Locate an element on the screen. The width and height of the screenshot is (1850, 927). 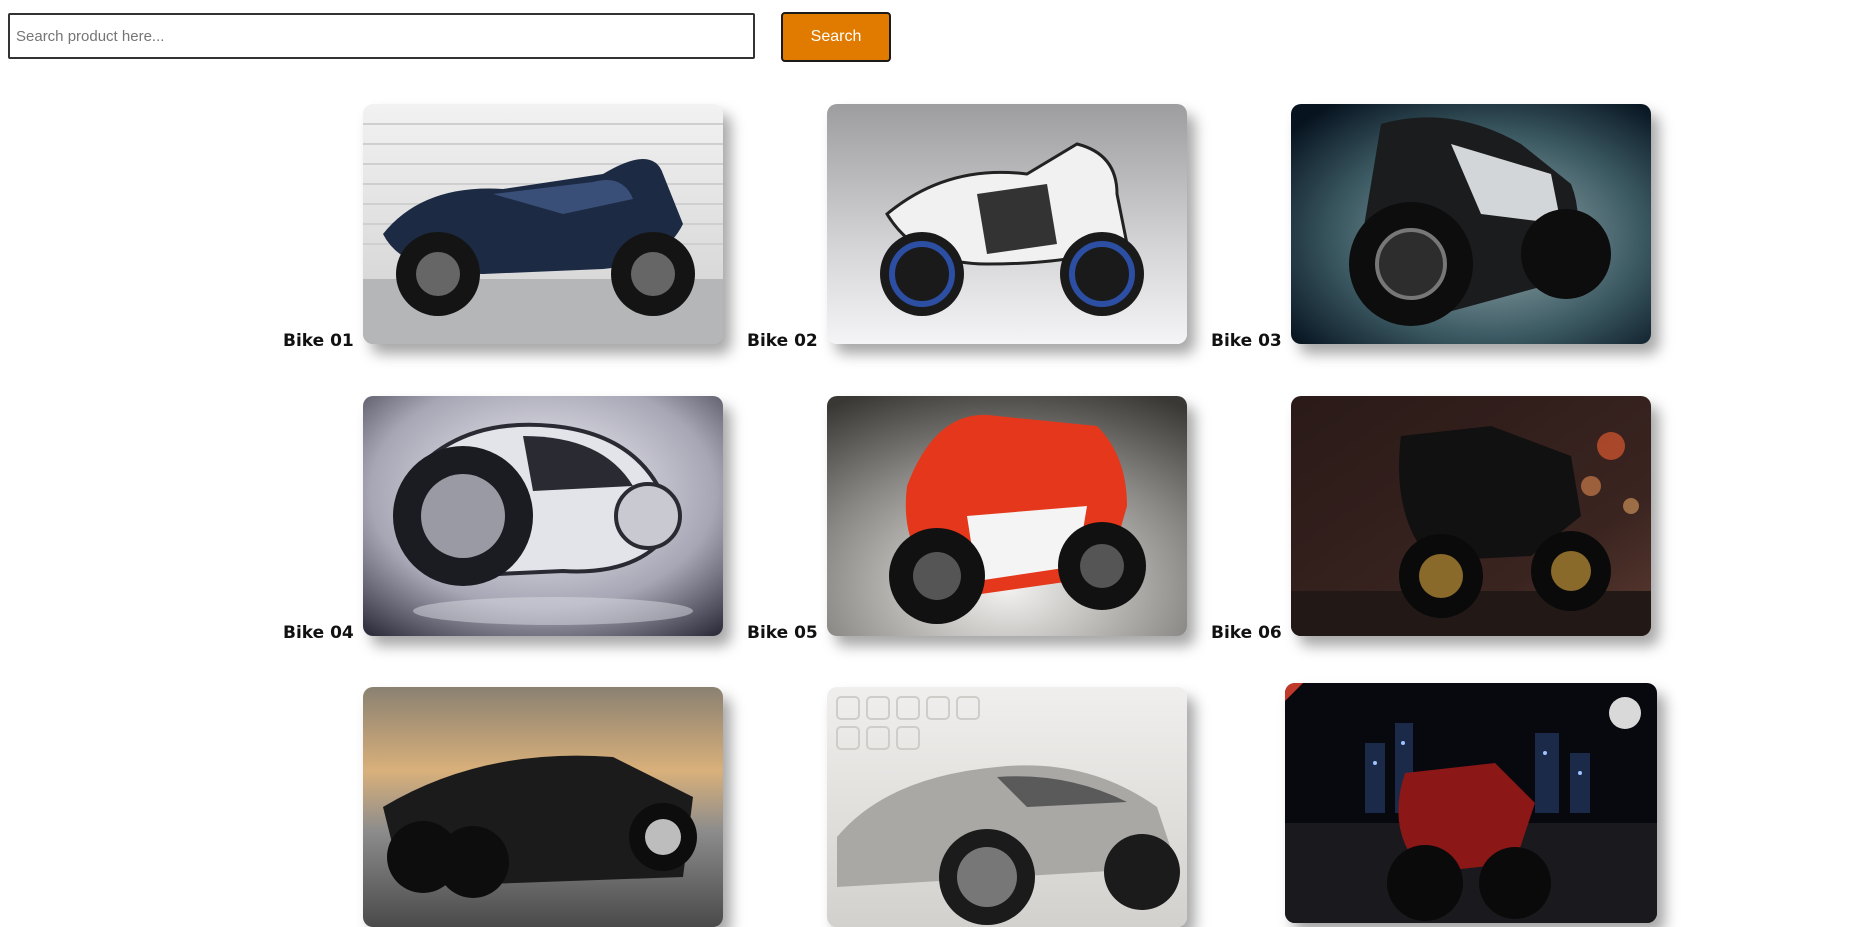
product-label: Bike 01 is located at coordinates (318, 341).